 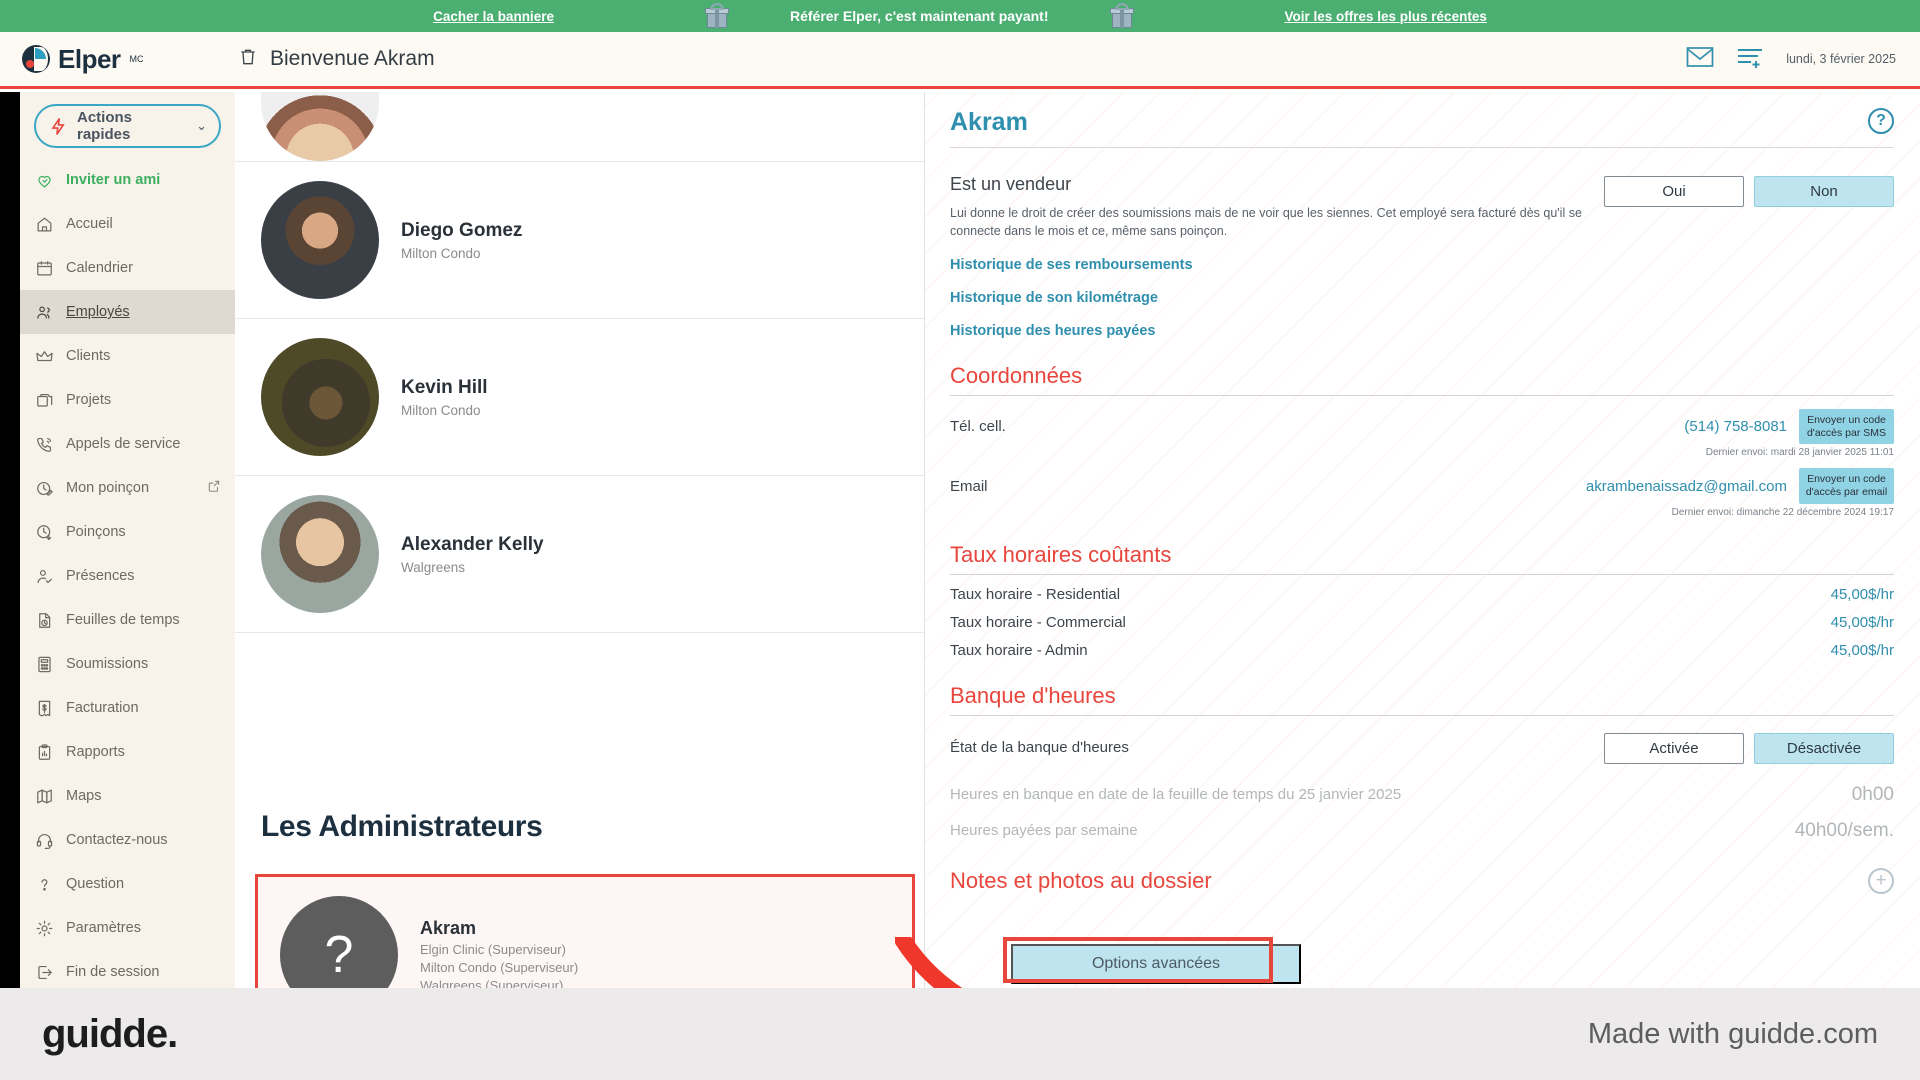 I want to click on sidebar-item-appels-de-service: Appels de service, so click(x=127, y=444).